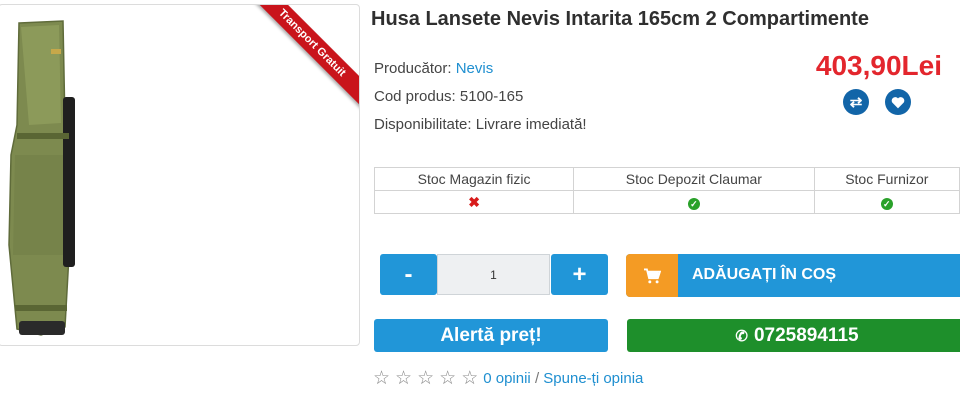 This screenshot has width=960, height=393. Describe the element at coordinates (878, 65) in the screenshot. I see `product-price: 403,90Lei` at that location.